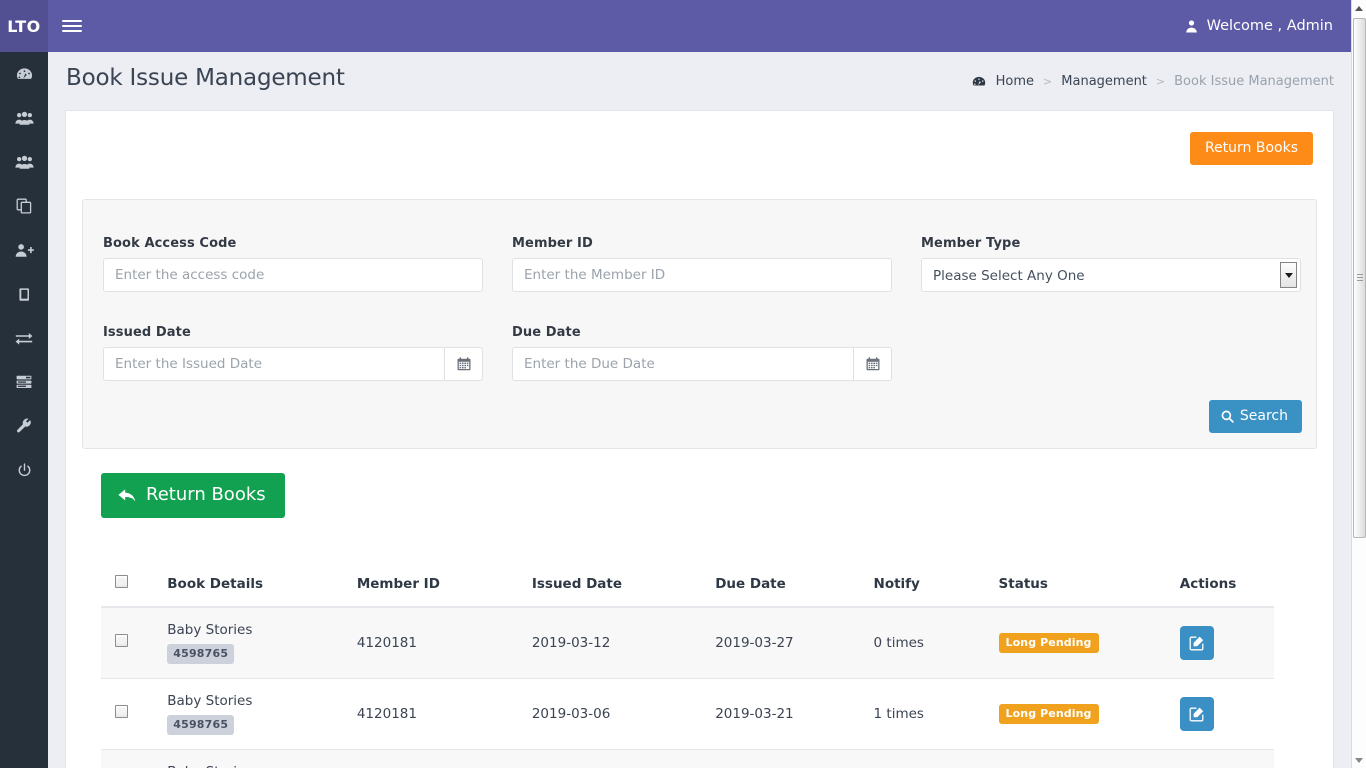 The height and width of the screenshot is (768, 1366). I want to click on member-type-selected-value: Please Select Any One, so click(1009, 276).